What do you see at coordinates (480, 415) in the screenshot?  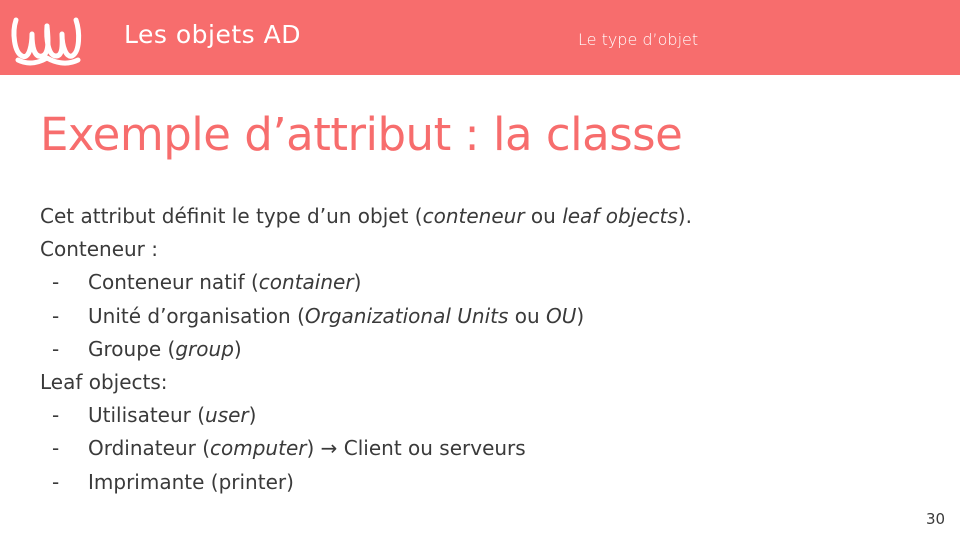 I see `list-item: - Utilisateur (user)` at bounding box center [480, 415].